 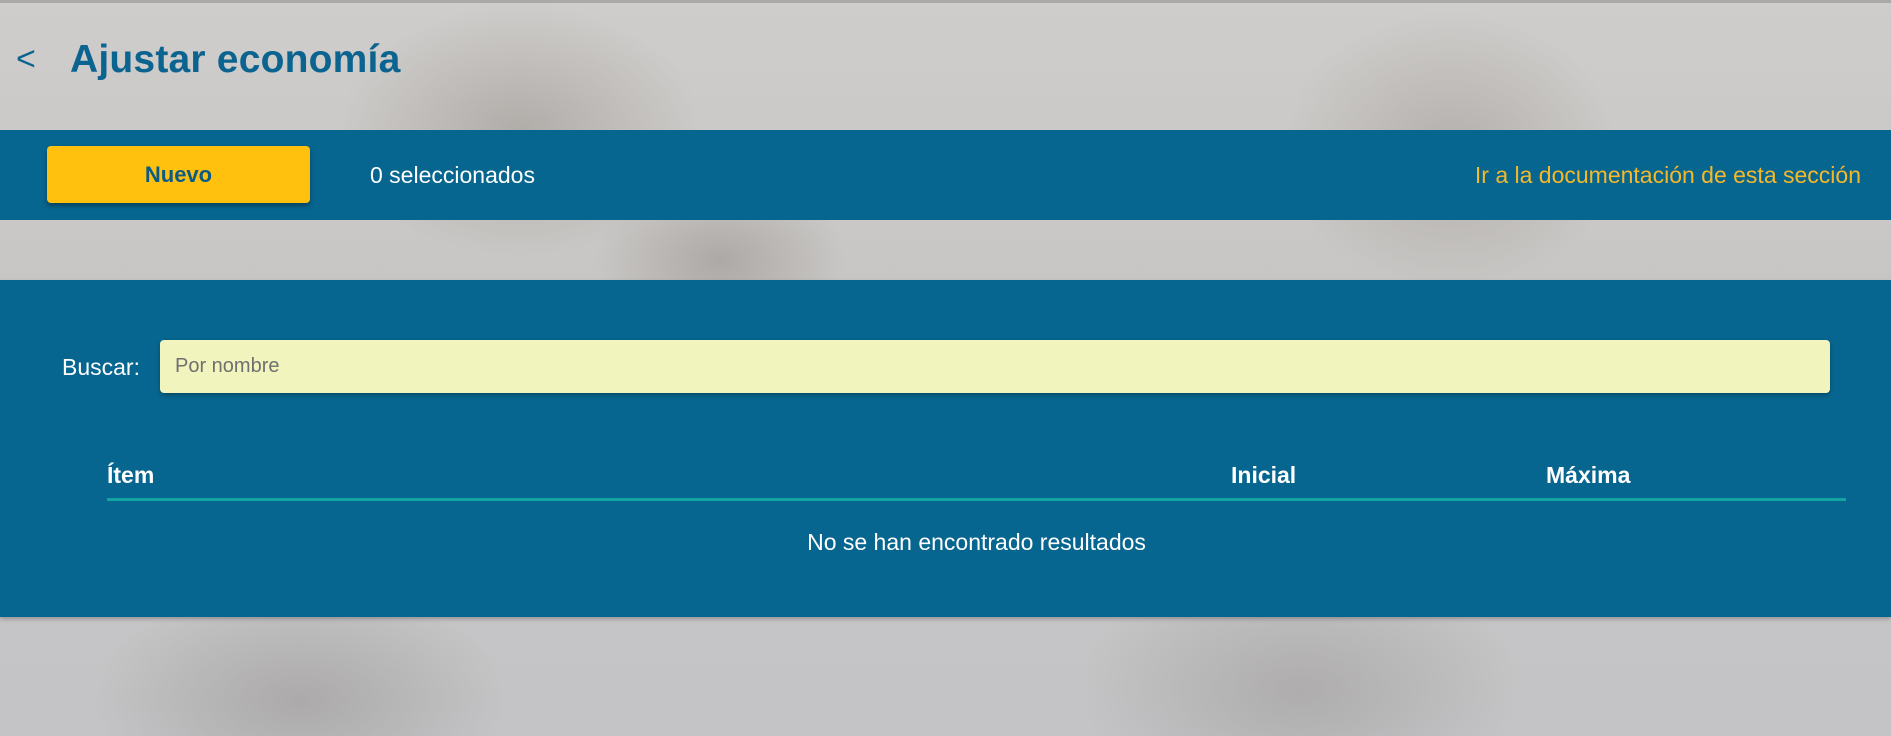 What do you see at coordinates (101, 367) in the screenshot?
I see `search-label: Buscar:` at bounding box center [101, 367].